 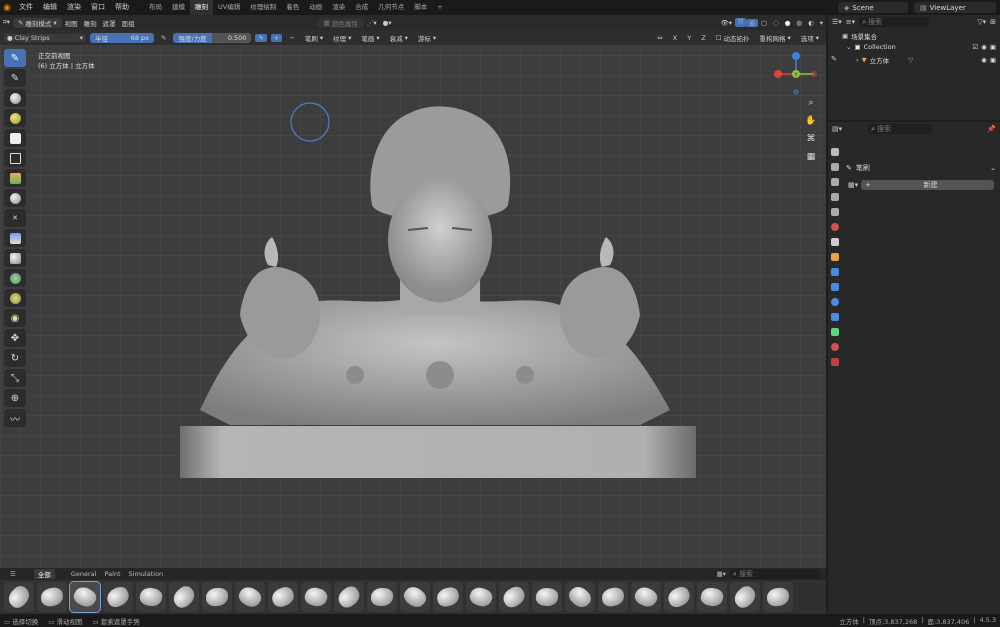 I want to click on symmetry-icon: ⇔, so click(x=659, y=38).